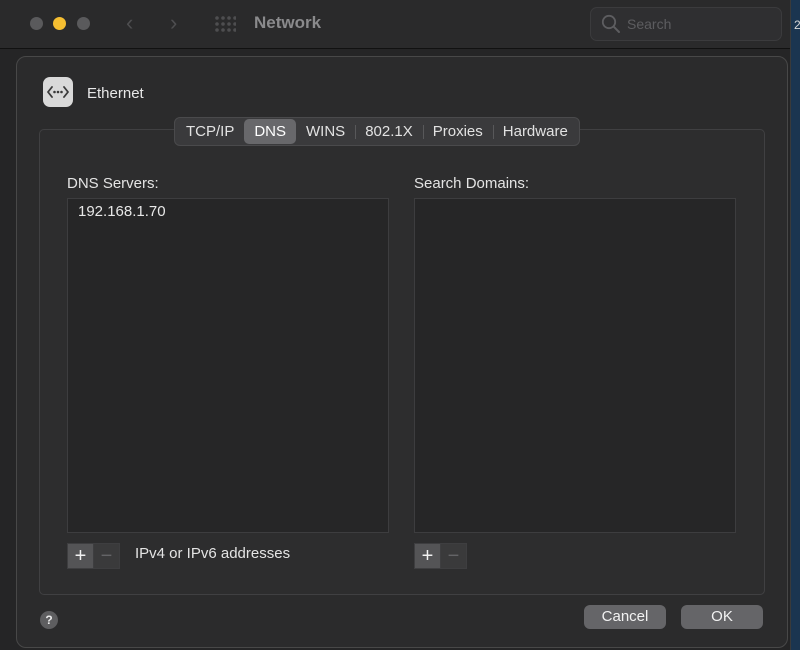 The image size is (800, 650). What do you see at coordinates (325, 131) in the screenshot?
I see `tab-wins: WINS` at bounding box center [325, 131].